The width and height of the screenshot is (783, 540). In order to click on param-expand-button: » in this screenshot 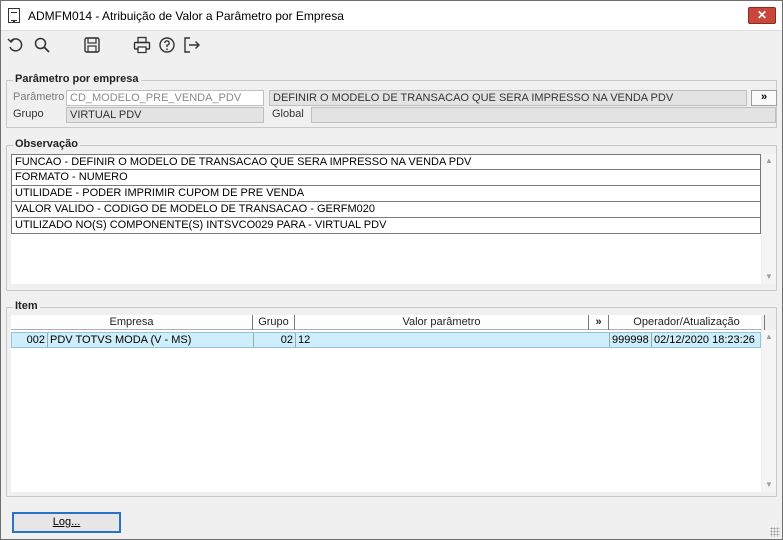, I will do `click(764, 98)`.